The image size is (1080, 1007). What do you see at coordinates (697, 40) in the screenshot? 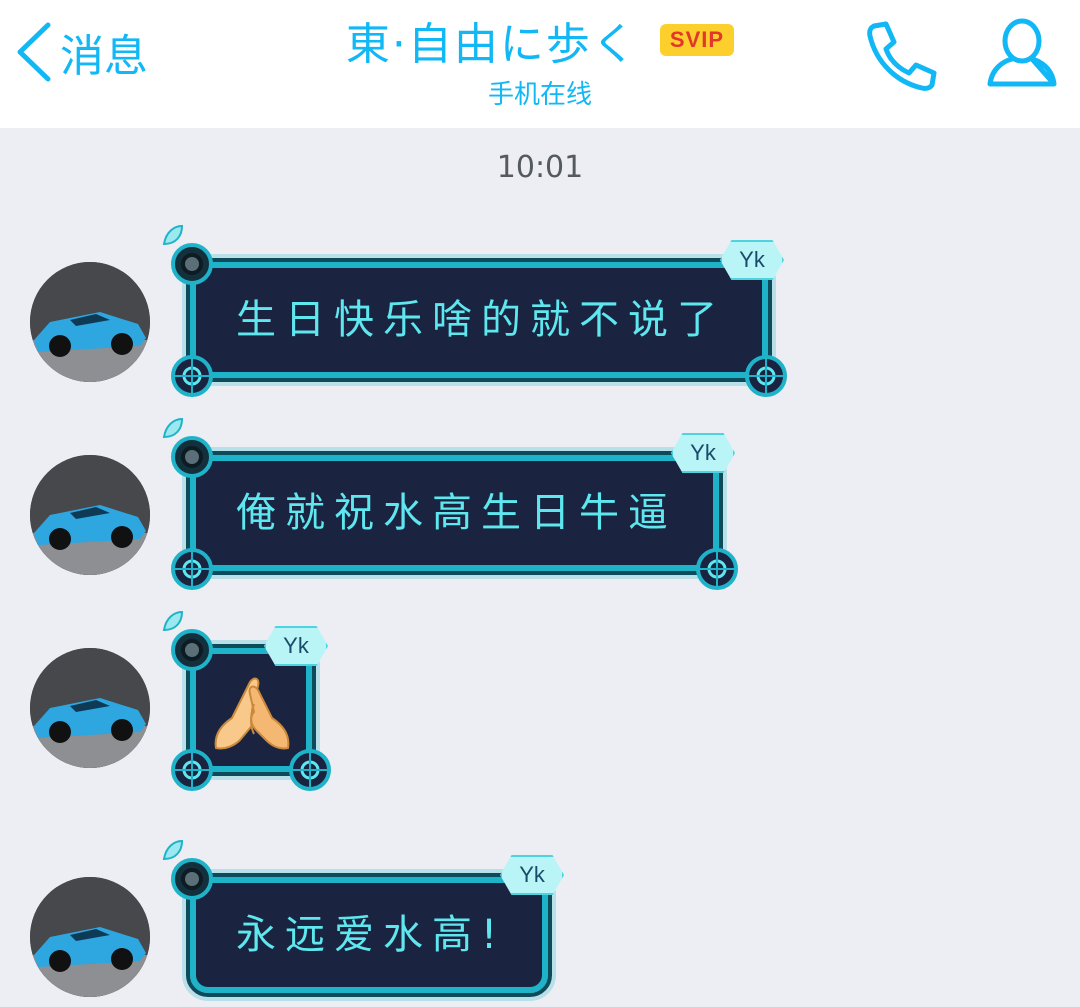
I see `svip-badge: SVIP` at bounding box center [697, 40].